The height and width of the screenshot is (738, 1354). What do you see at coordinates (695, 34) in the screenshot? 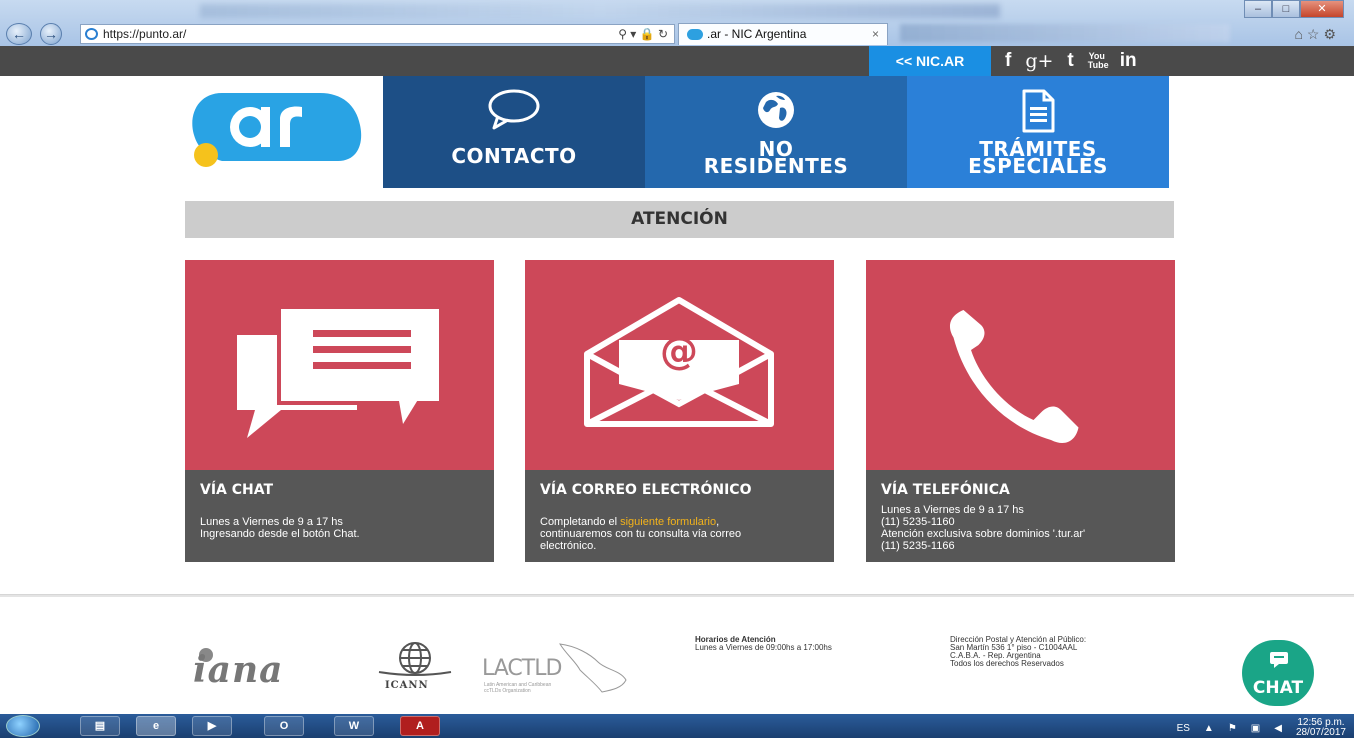
I see `site-favicon-icon` at bounding box center [695, 34].